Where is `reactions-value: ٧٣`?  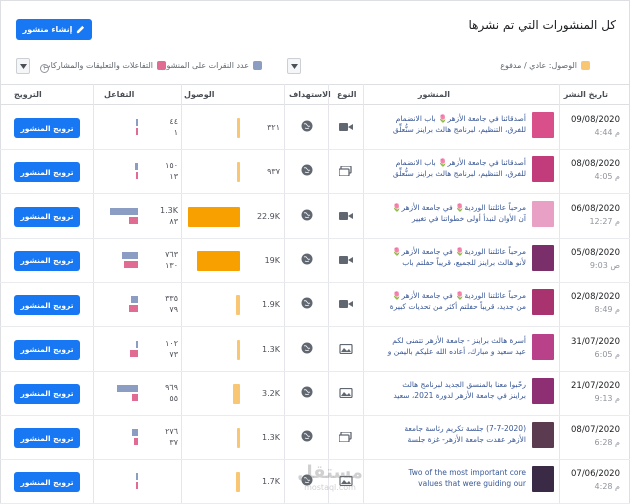
reactions-value: ٧٣ is located at coordinates (173, 354).